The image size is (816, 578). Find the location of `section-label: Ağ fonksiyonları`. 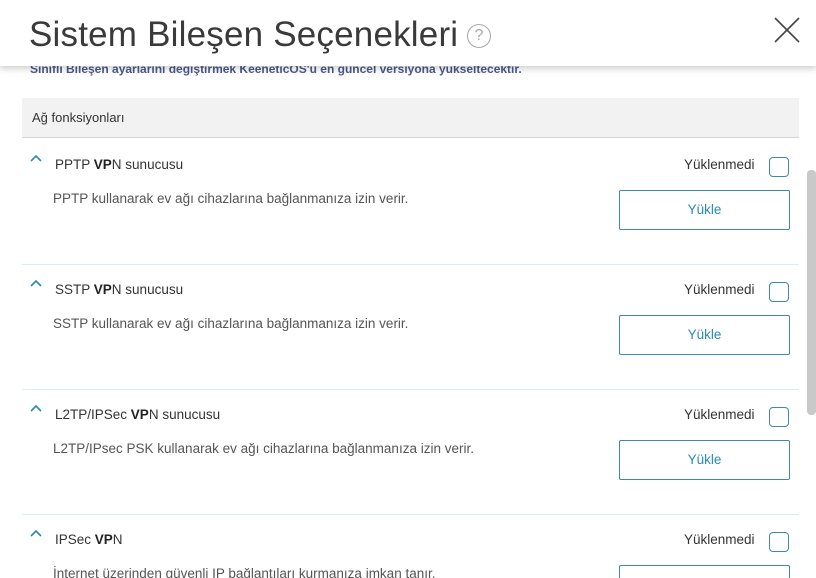

section-label: Ağ fonksiyonları is located at coordinates (78, 117).